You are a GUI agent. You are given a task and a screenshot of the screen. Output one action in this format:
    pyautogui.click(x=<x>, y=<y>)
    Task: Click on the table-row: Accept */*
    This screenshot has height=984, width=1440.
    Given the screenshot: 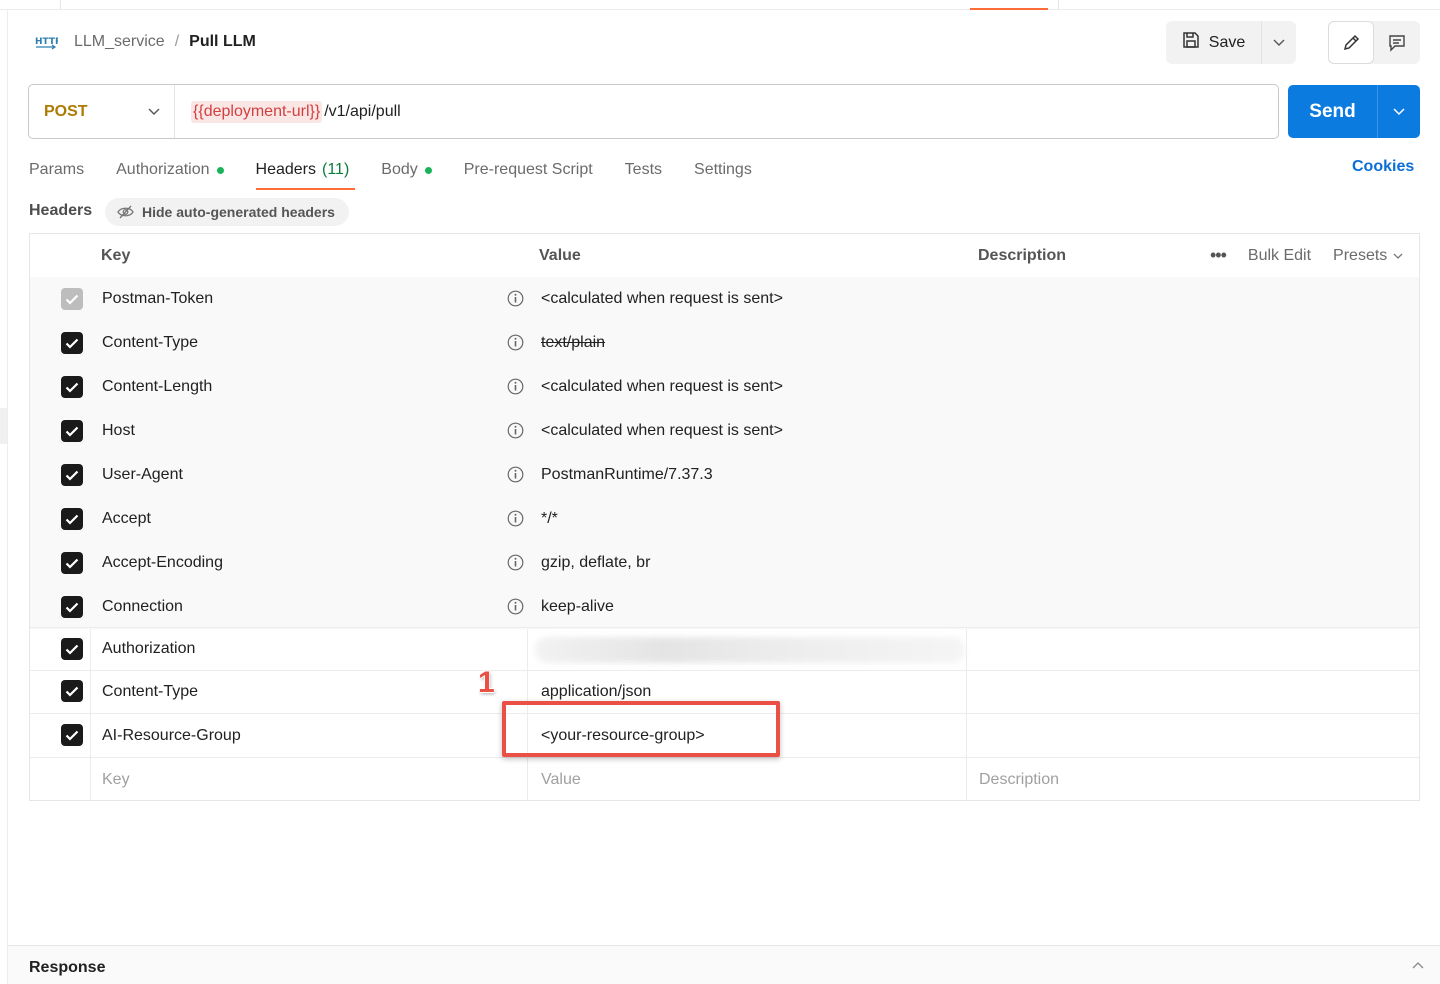 What is the action you would take?
    pyautogui.click(x=724, y=519)
    